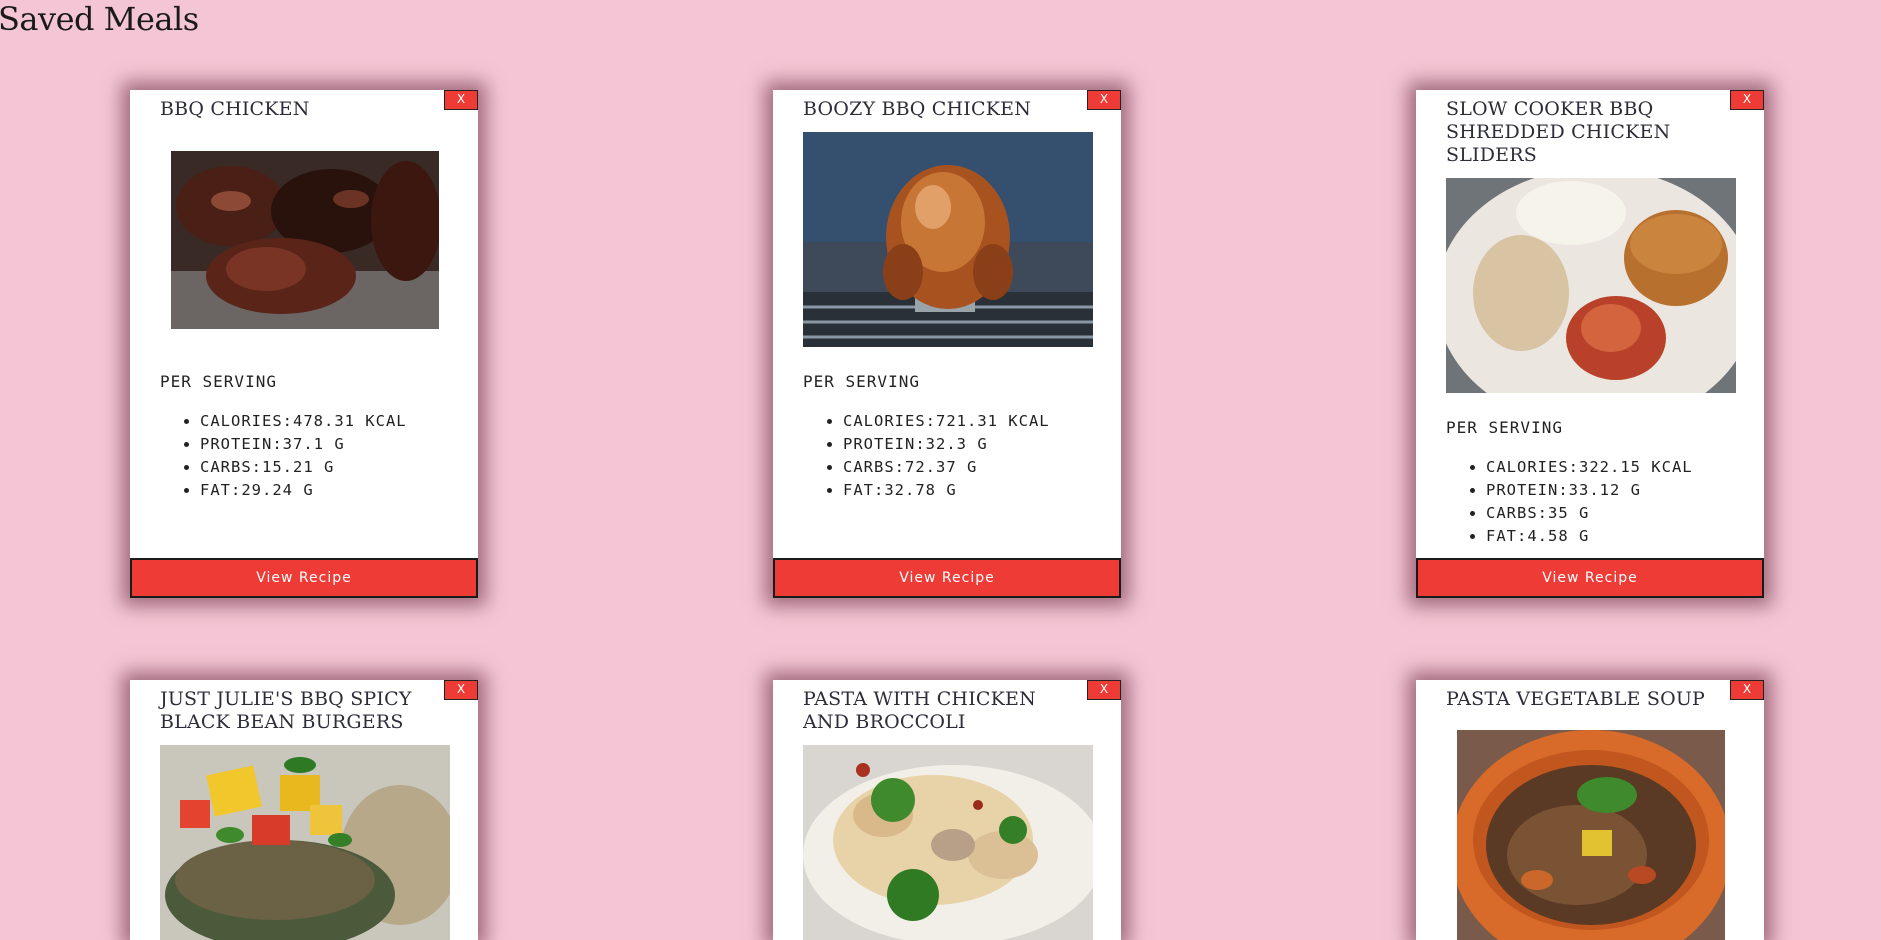 Image resolution: width=1881 pixels, height=940 pixels. Describe the element at coordinates (303, 444) in the screenshot. I see `nutrient-protein: PROTEIN:37.1 G` at that location.